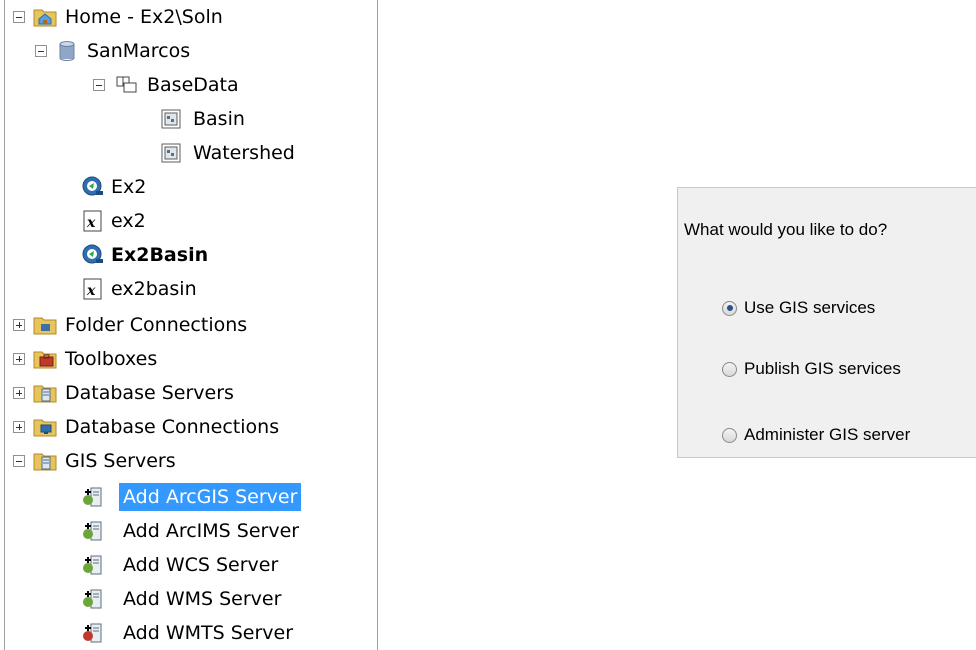 The height and width of the screenshot is (650, 976). I want to click on toolbox-icon, so click(45, 360).